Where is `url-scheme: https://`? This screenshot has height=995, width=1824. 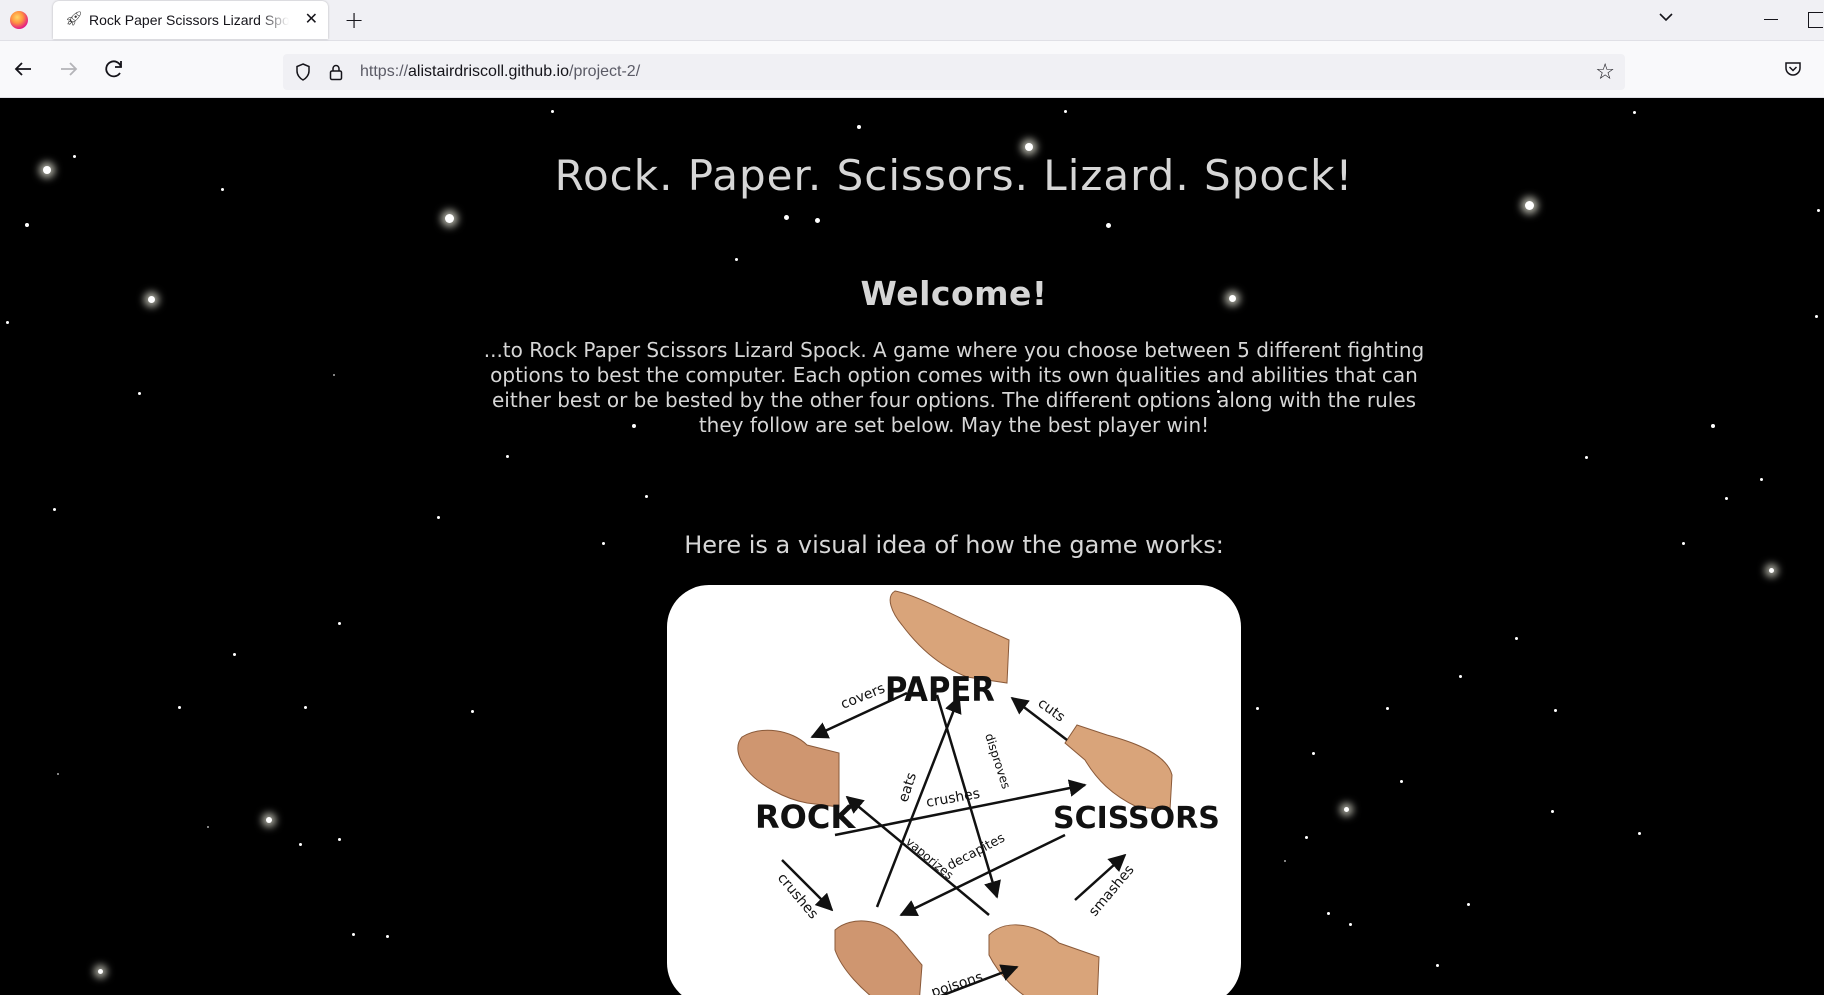 url-scheme: https:// is located at coordinates (384, 71).